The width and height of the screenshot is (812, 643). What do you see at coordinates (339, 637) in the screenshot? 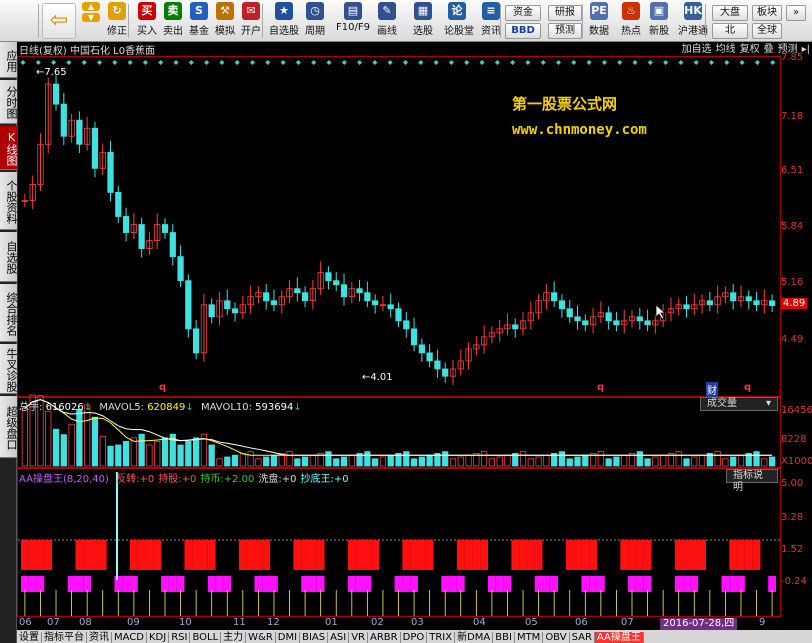
I see `bottom-tab-11: ASI` at bounding box center [339, 637].